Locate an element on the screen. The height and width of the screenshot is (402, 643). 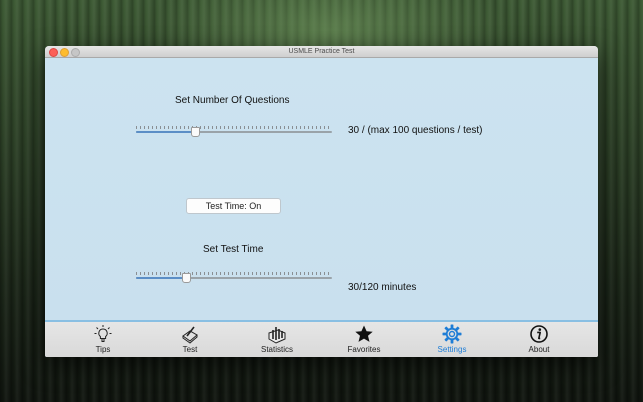
lightbulb-icon is located at coordinates (103, 333).